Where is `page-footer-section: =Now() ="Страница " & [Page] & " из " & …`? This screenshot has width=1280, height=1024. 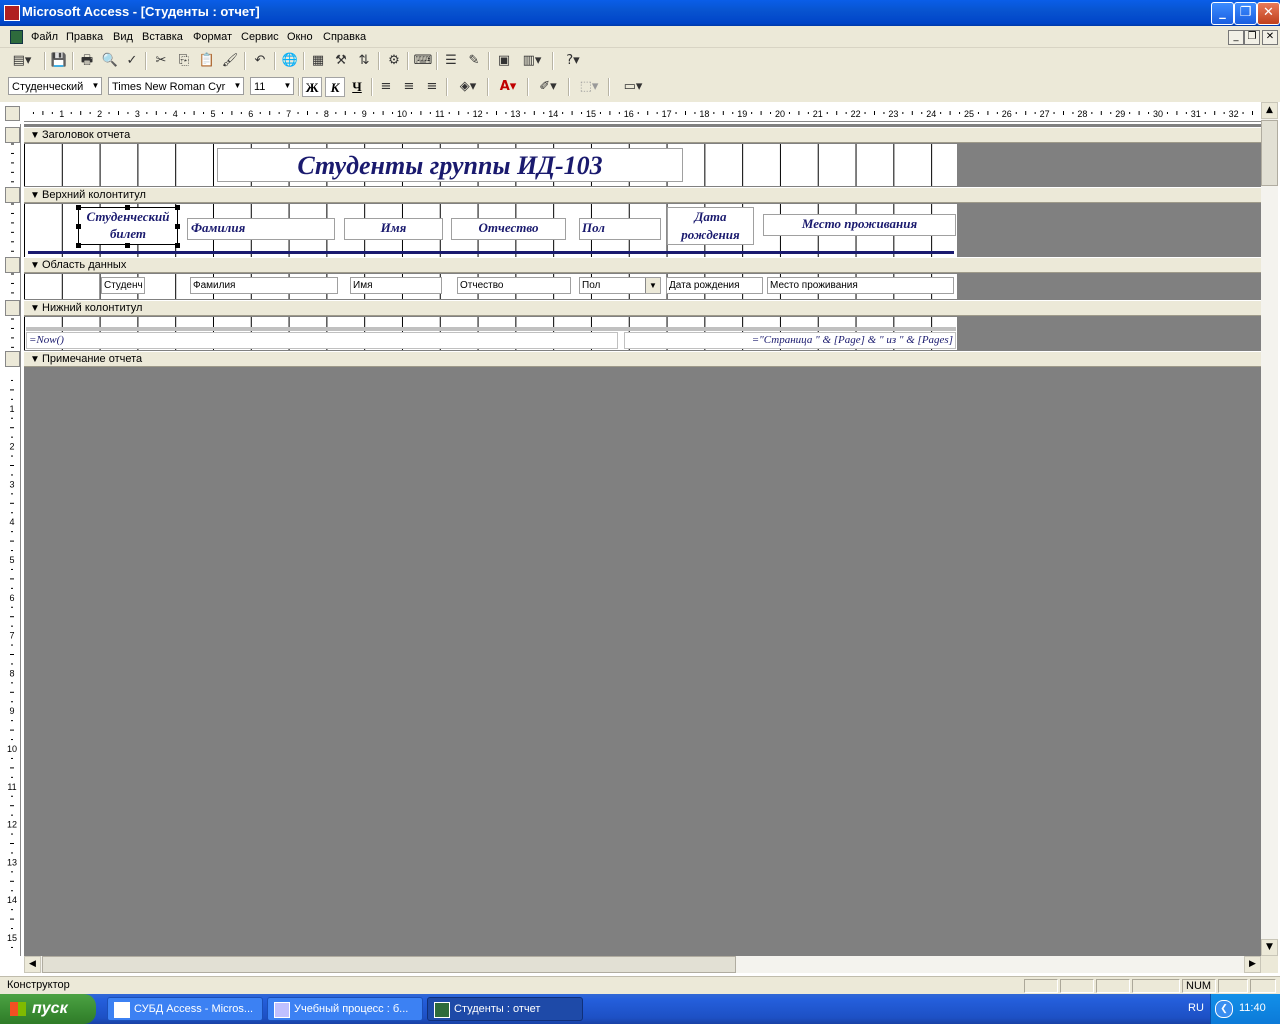
page-footer-section: =Now() ="Страница " & [Page] & " из " & … is located at coordinates (490, 333).